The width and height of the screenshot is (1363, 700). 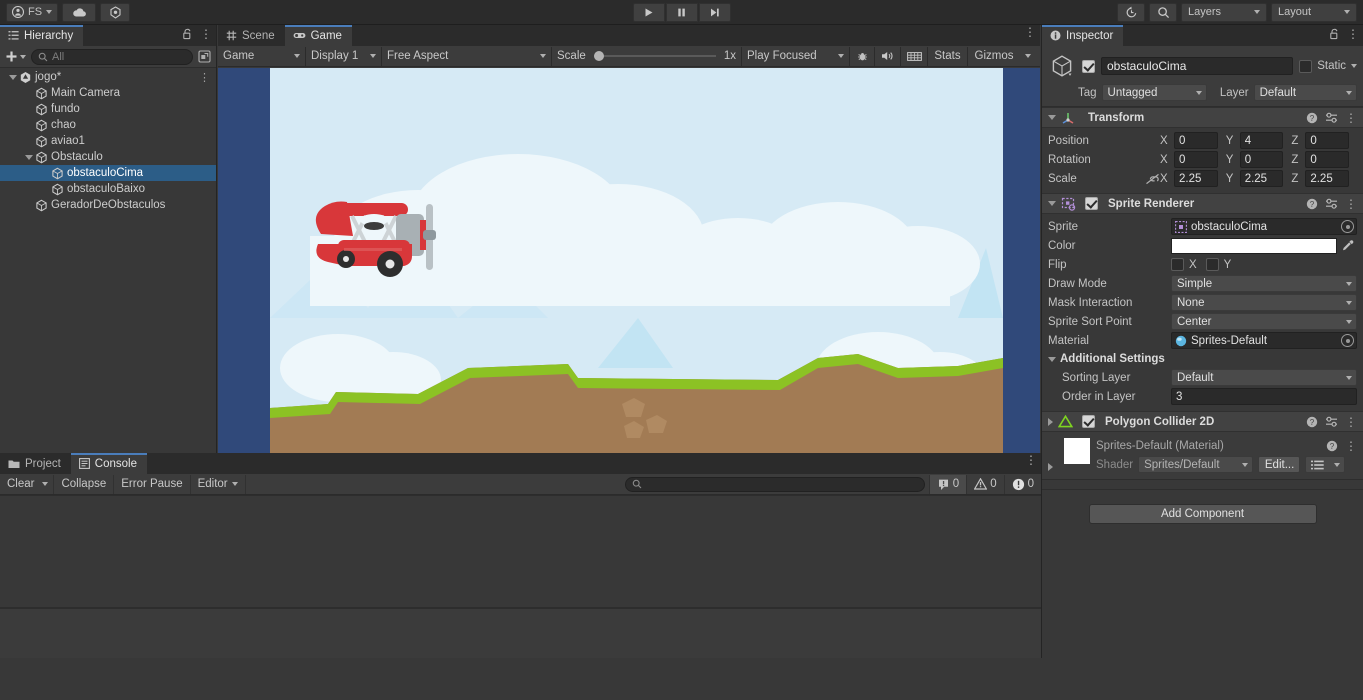 What do you see at coordinates (1131, 12) in the screenshot?
I see `undo-history-button` at bounding box center [1131, 12].